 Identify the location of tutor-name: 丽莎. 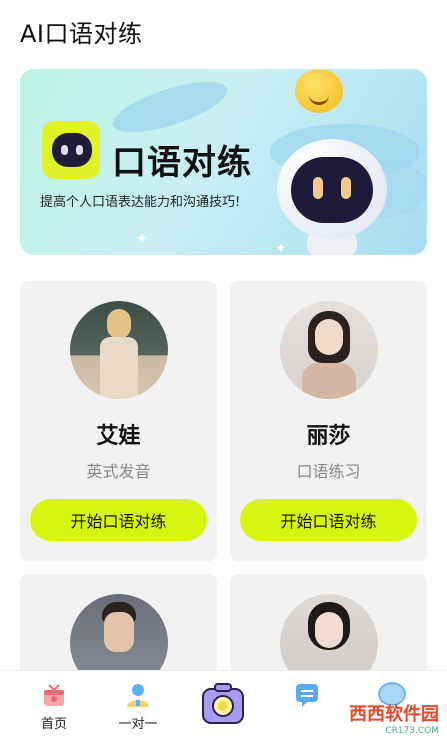
(328, 436).